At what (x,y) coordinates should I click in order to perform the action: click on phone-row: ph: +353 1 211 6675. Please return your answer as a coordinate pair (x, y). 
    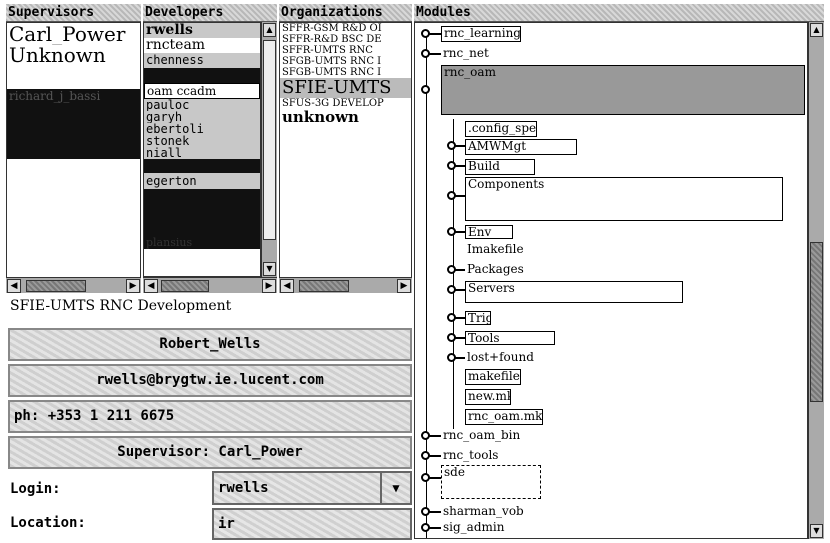
    Looking at the image, I should click on (210, 416).